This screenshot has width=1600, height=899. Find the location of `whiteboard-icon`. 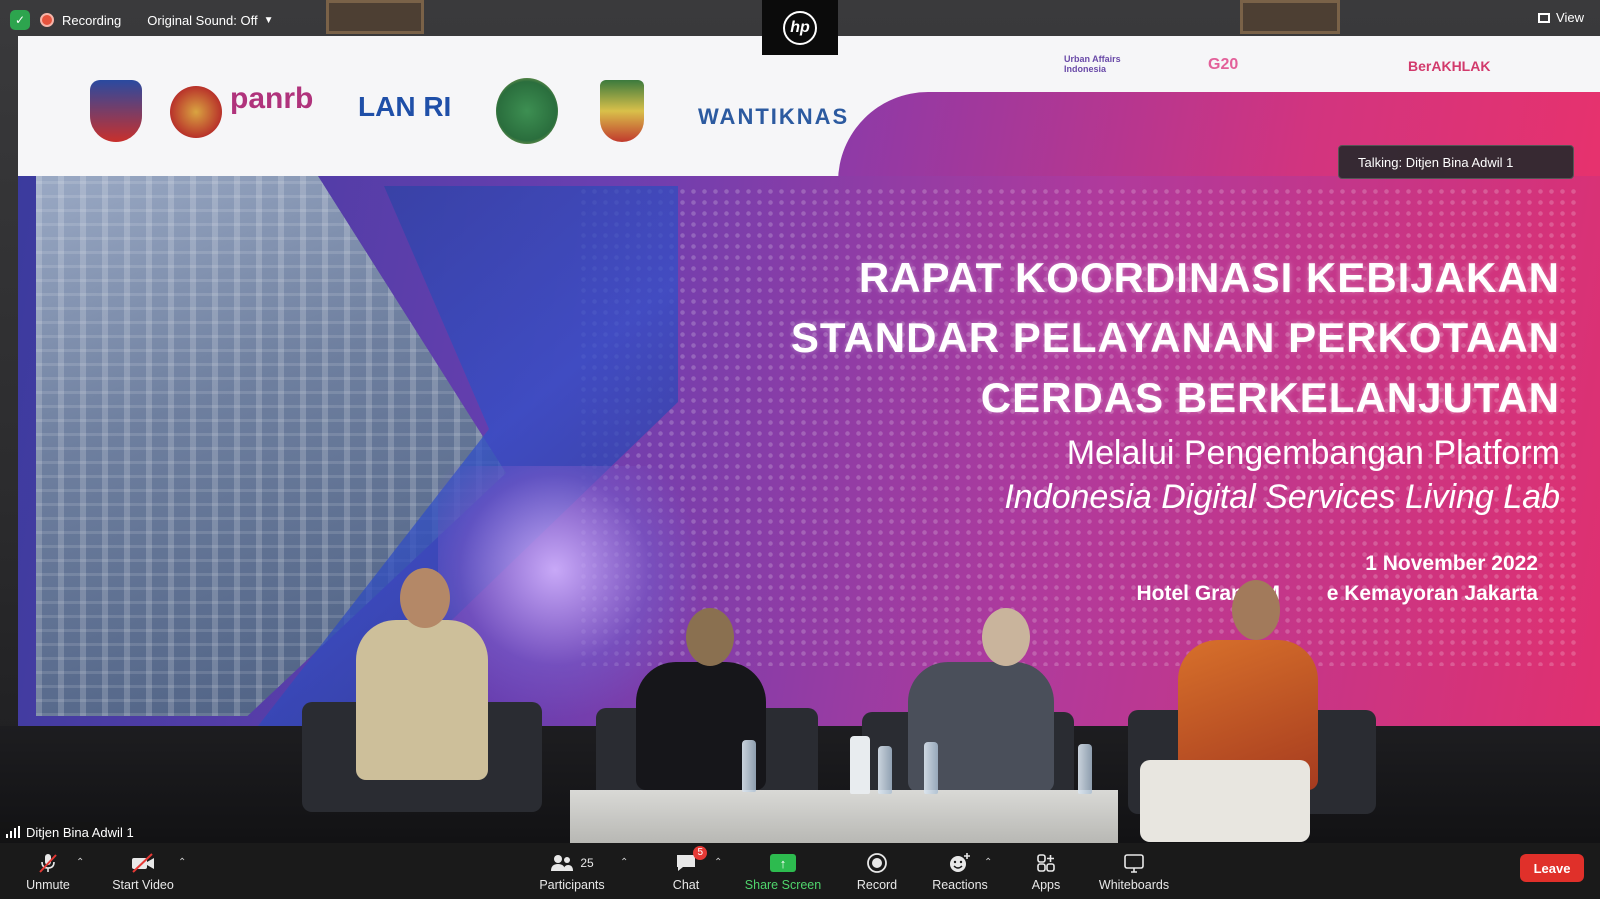

whiteboard-icon is located at coordinates (1134, 863).